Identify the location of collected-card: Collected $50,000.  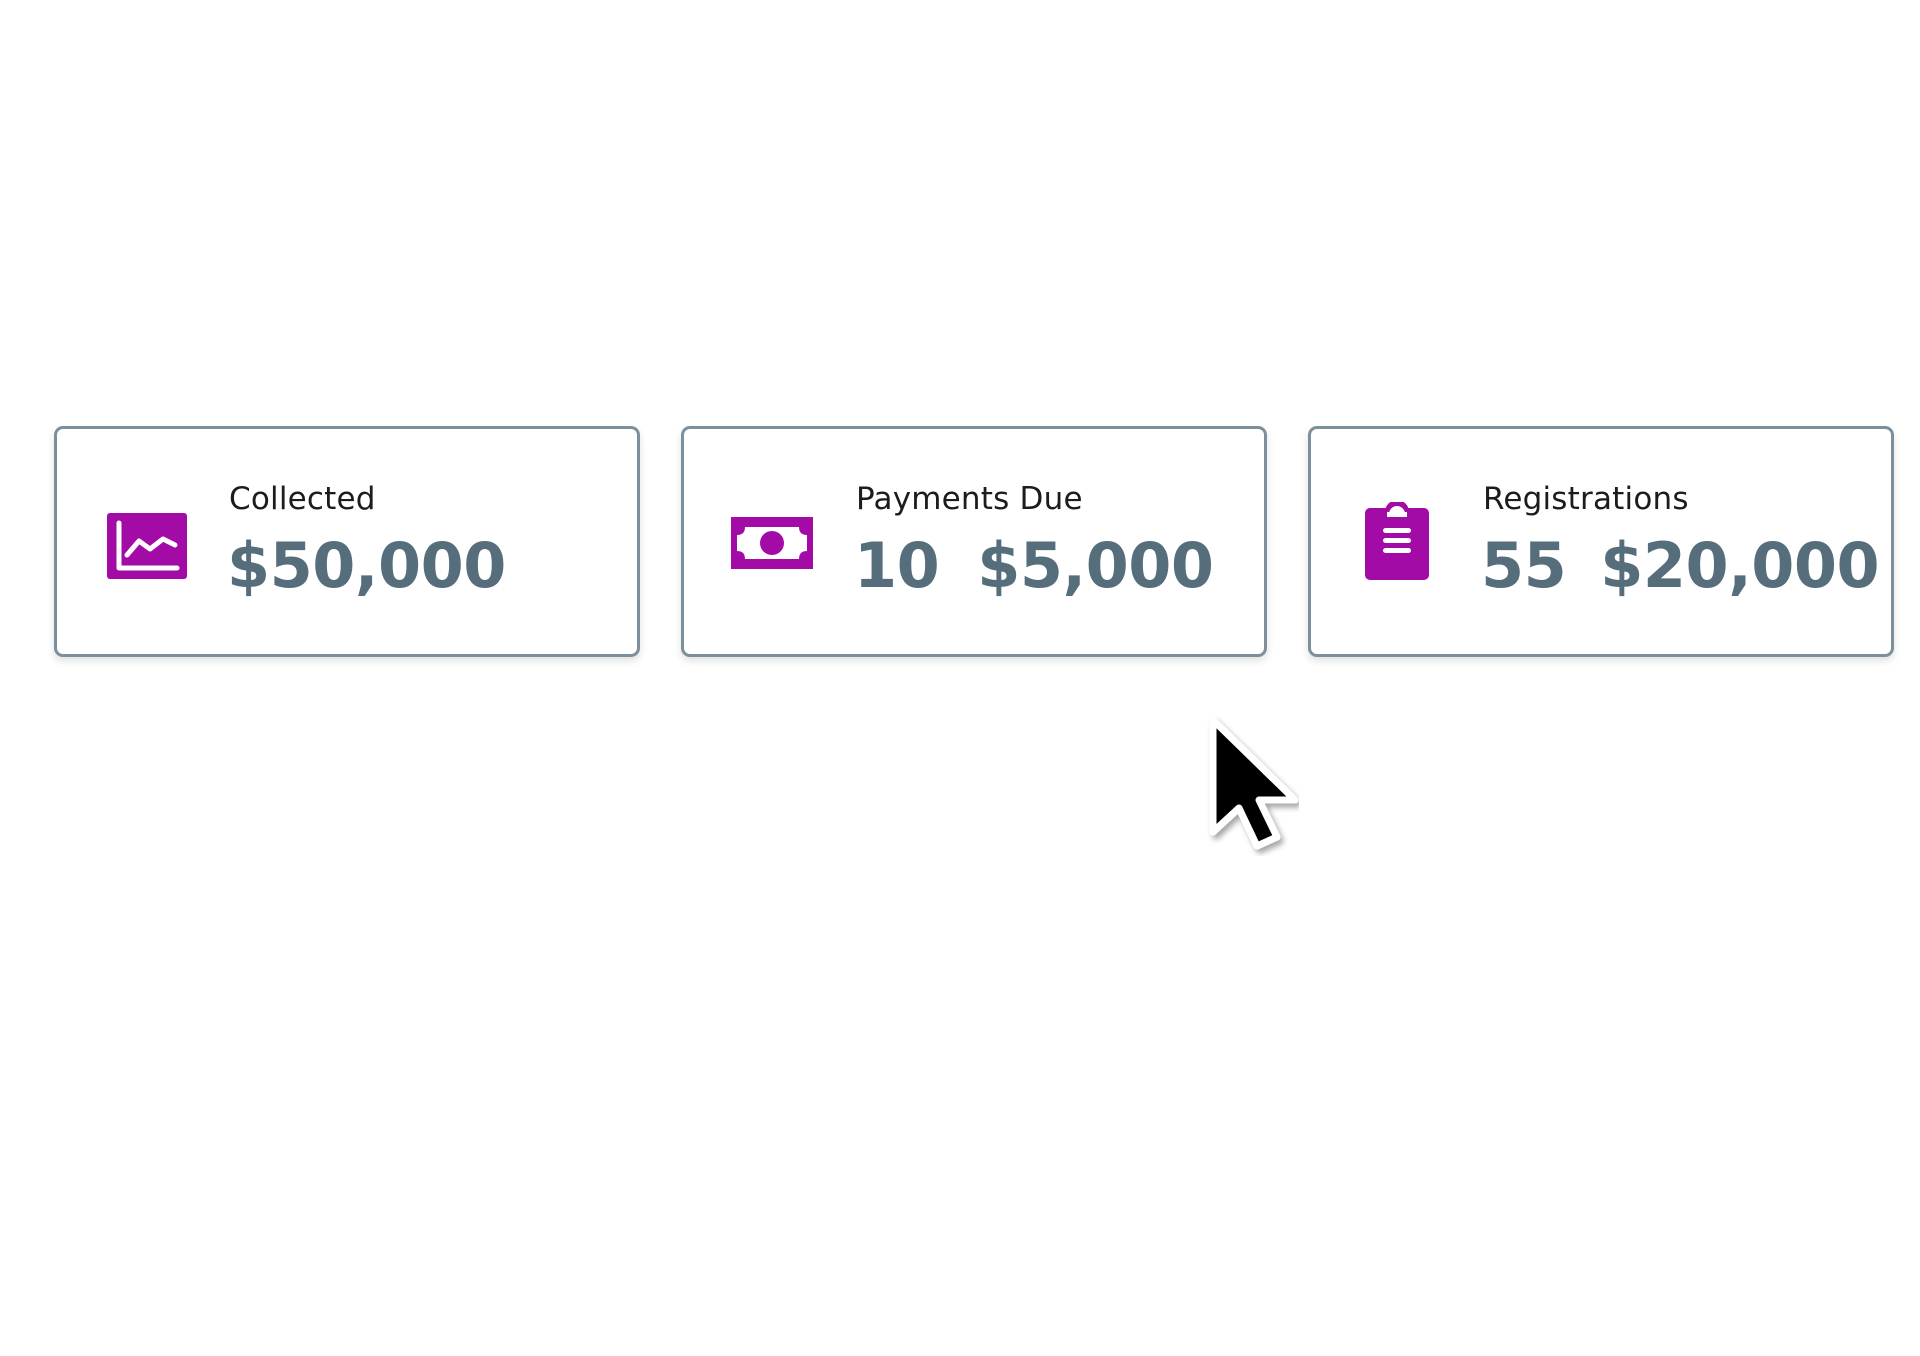
(347, 541).